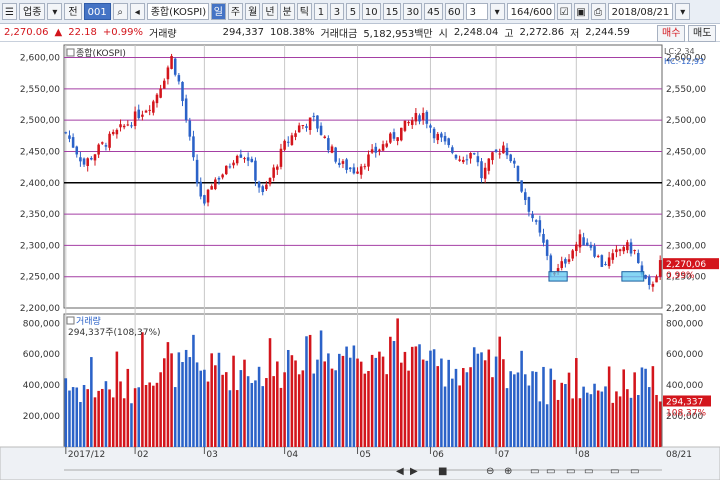  I want to click on interval-45: 45, so click(433, 11).